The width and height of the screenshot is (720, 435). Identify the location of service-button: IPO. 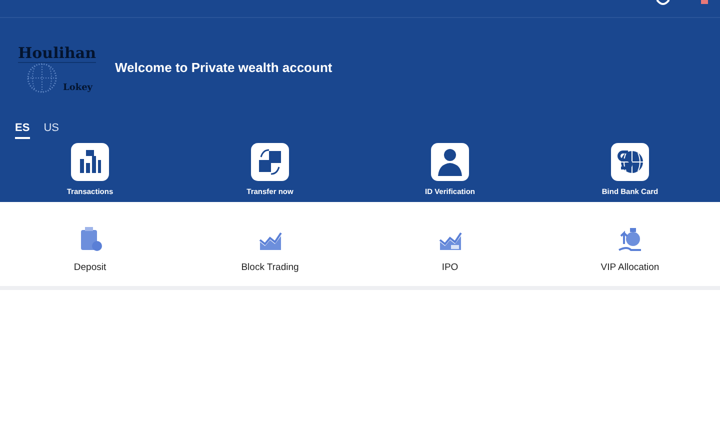
(450, 255).